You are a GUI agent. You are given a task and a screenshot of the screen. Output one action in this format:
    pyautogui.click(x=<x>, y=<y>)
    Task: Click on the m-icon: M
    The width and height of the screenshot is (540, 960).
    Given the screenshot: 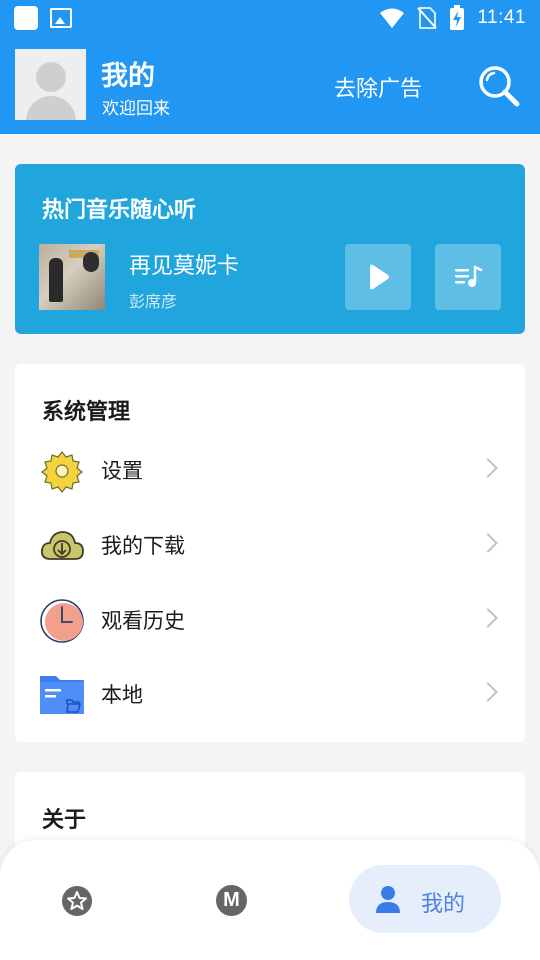 What is the action you would take?
    pyautogui.click(x=231, y=900)
    